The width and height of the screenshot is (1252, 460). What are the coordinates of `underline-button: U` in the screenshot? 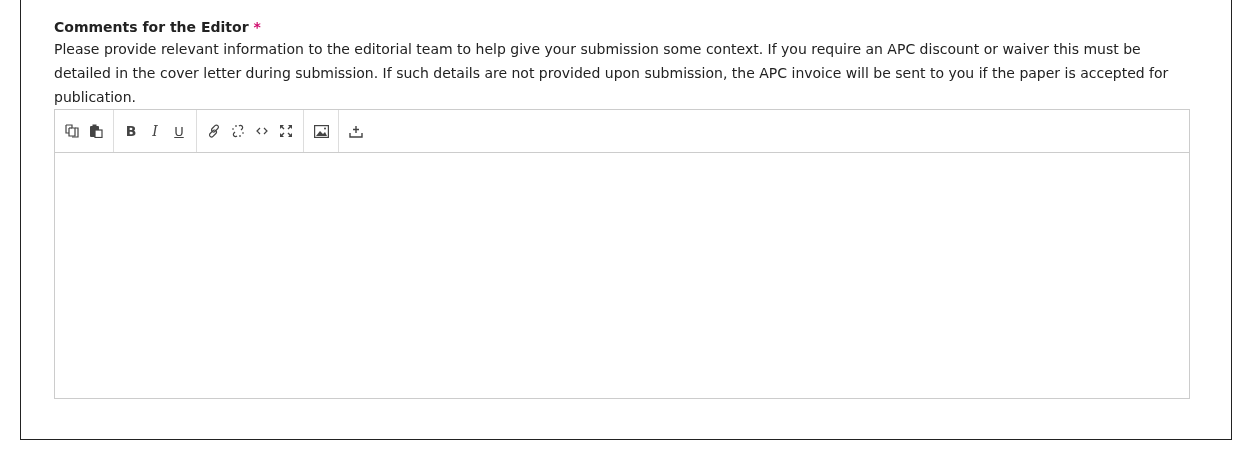 It's located at (179, 131).